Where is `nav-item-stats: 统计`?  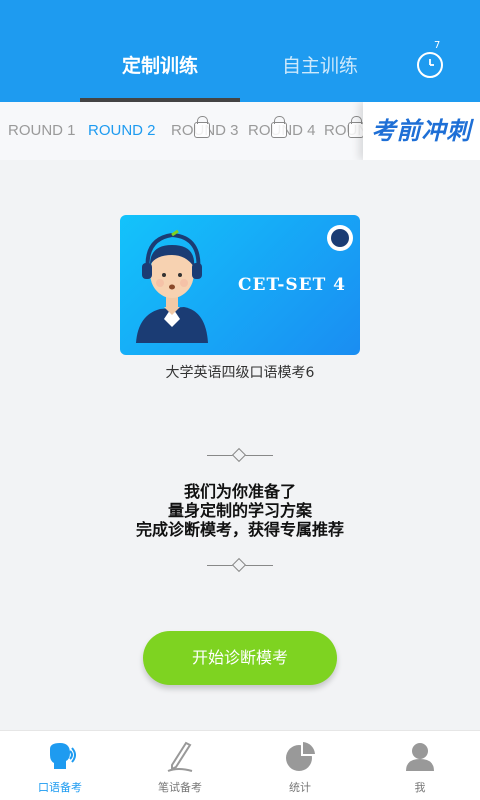
nav-item-stats: 统计 is located at coordinates (300, 765).